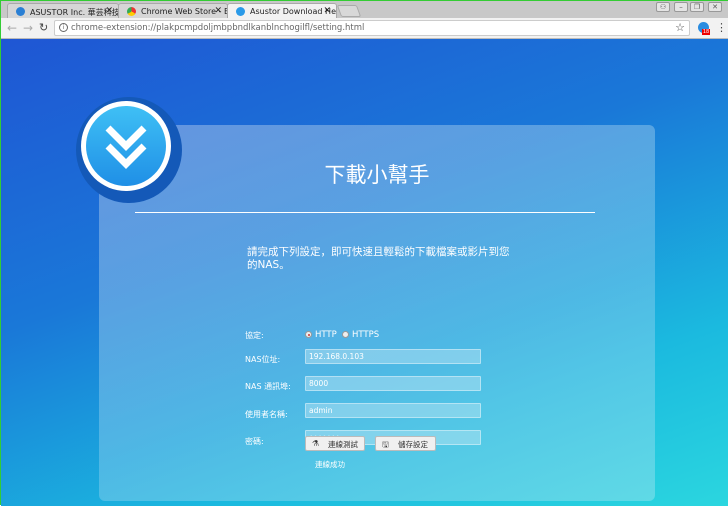  What do you see at coordinates (681, 7) in the screenshot?
I see `minimize-button: –` at bounding box center [681, 7].